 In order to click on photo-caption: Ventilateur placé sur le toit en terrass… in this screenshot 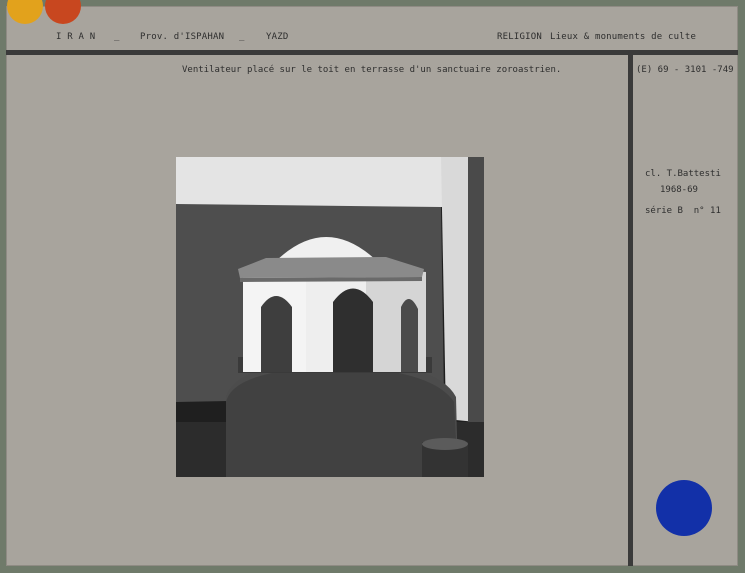, I will do `click(372, 70)`.